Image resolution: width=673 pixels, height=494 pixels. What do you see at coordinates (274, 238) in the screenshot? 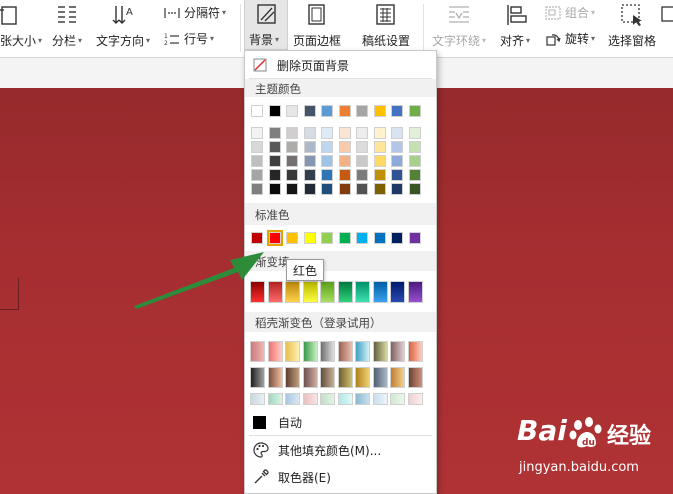
I see `standard-color-red-swatch` at bounding box center [274, 238].